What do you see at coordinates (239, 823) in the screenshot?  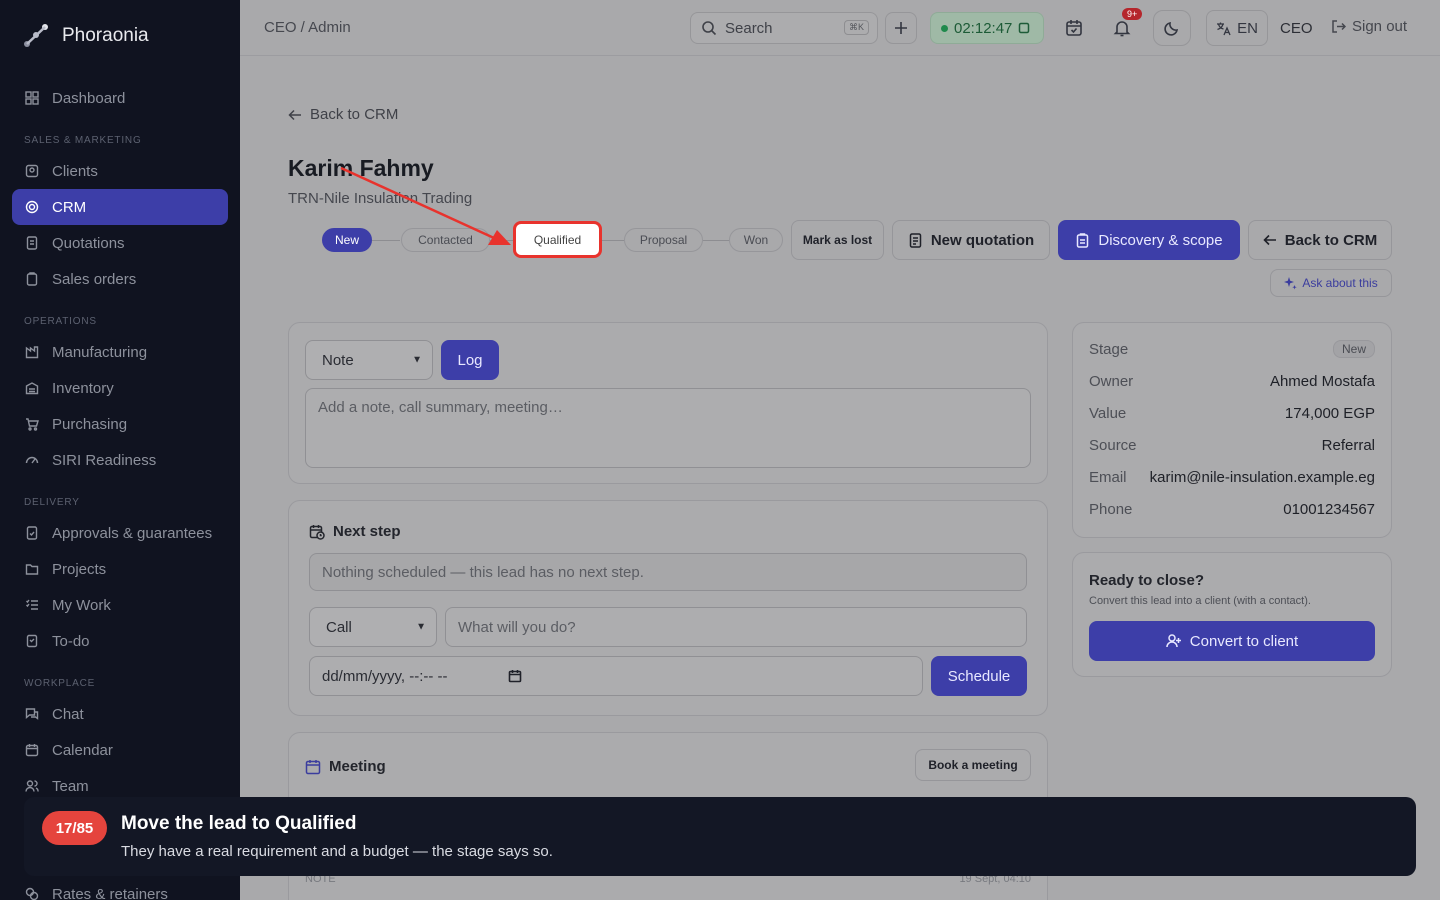 I see `tour-title: Move the lead to Qualified` at bounding box center [239, 823].